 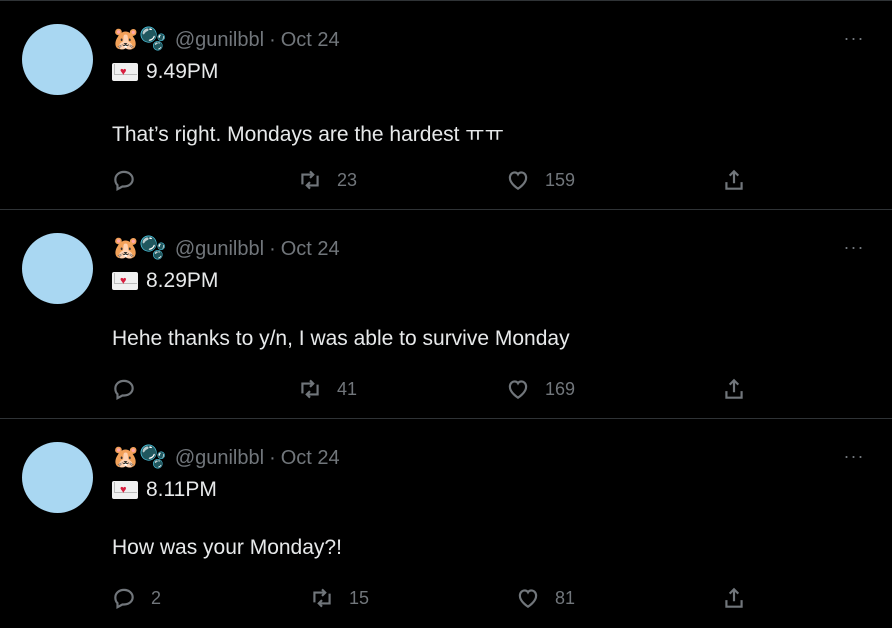 What do you see at coordinates (446, 389) in the screenshot?
I see `tweet-actions: 41 169` at bounding box center [446, 389].